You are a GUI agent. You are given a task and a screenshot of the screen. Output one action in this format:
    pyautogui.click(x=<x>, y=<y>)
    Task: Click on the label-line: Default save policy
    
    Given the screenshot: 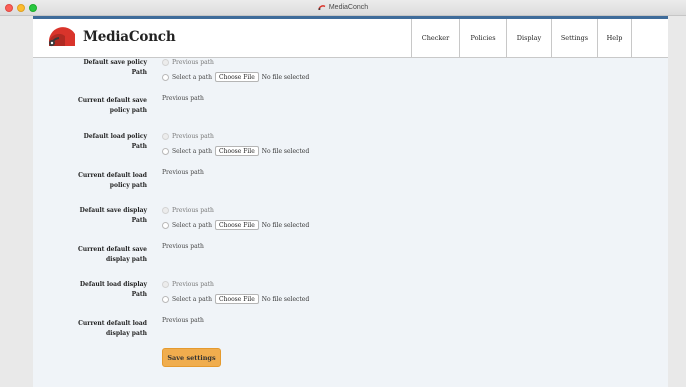 What is the action you would take?
    pyautogui.click(x=115, y=62)
    